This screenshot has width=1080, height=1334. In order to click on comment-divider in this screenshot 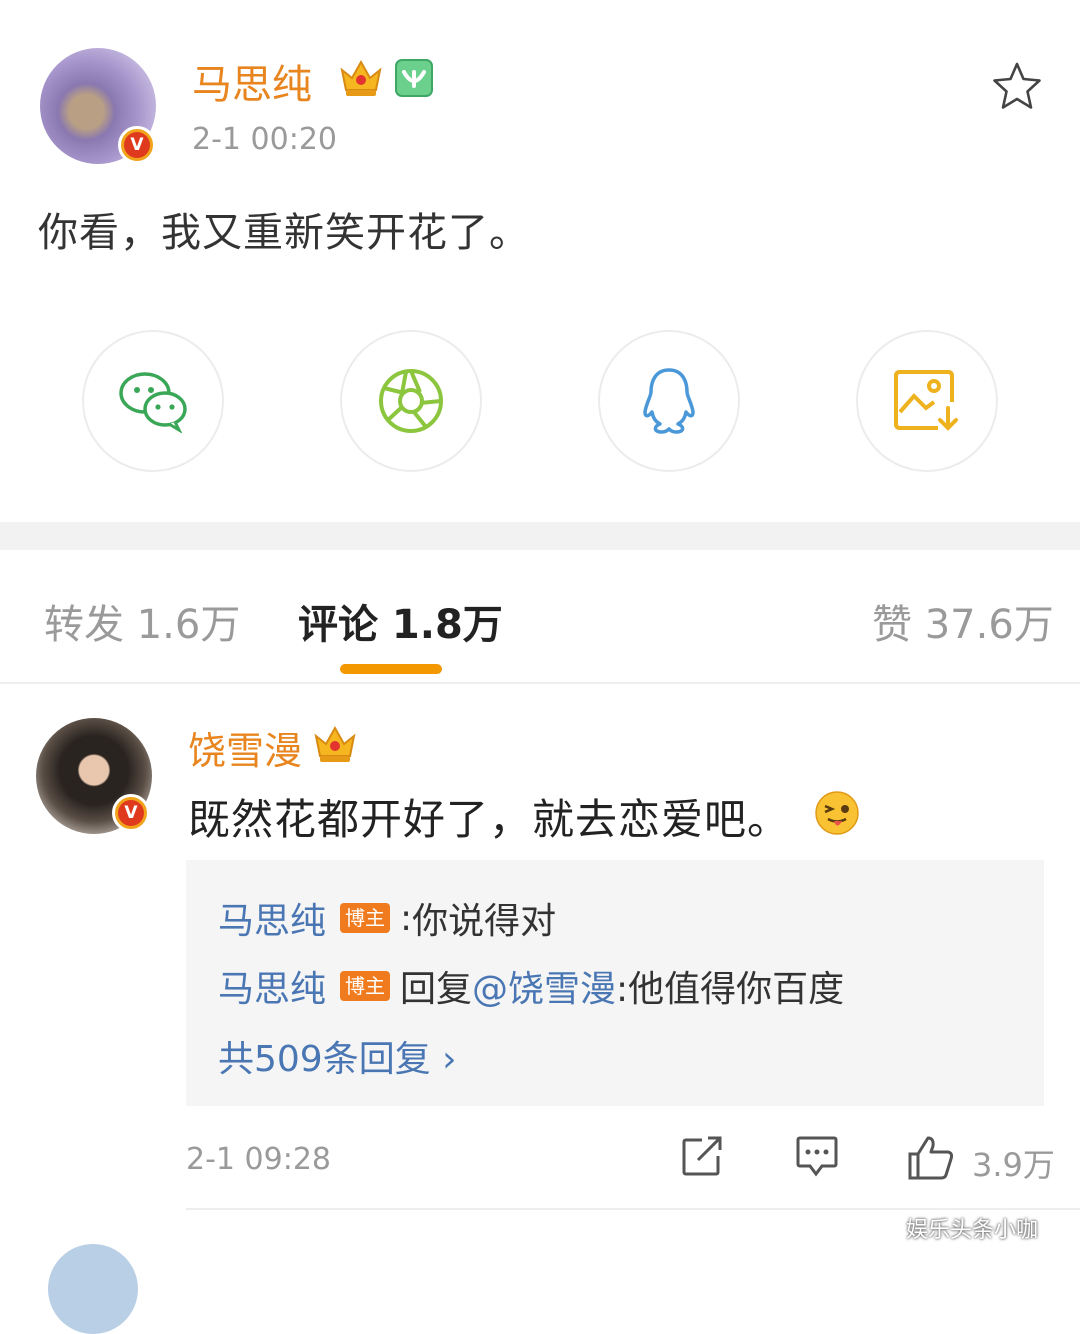, I will do `click(633, 1209)`.